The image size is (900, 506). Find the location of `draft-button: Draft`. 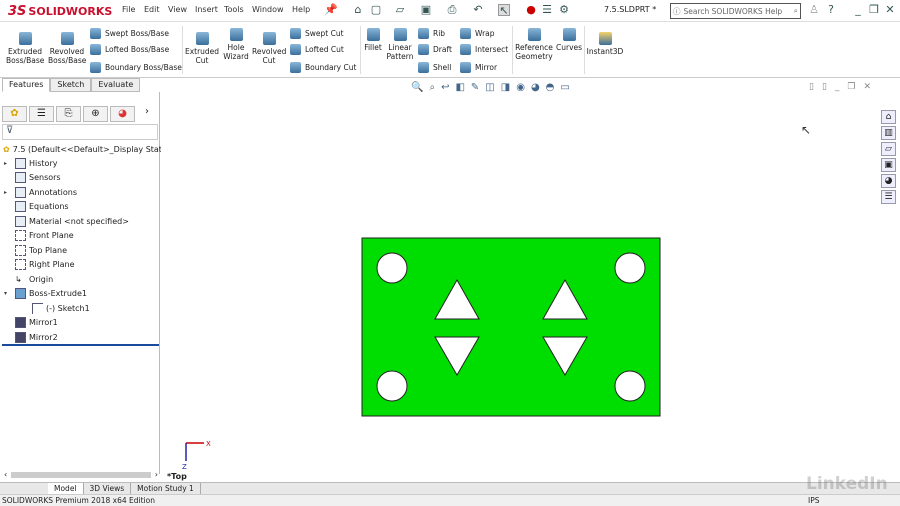

draft-button: Draft is located at coordinates (435, 49).